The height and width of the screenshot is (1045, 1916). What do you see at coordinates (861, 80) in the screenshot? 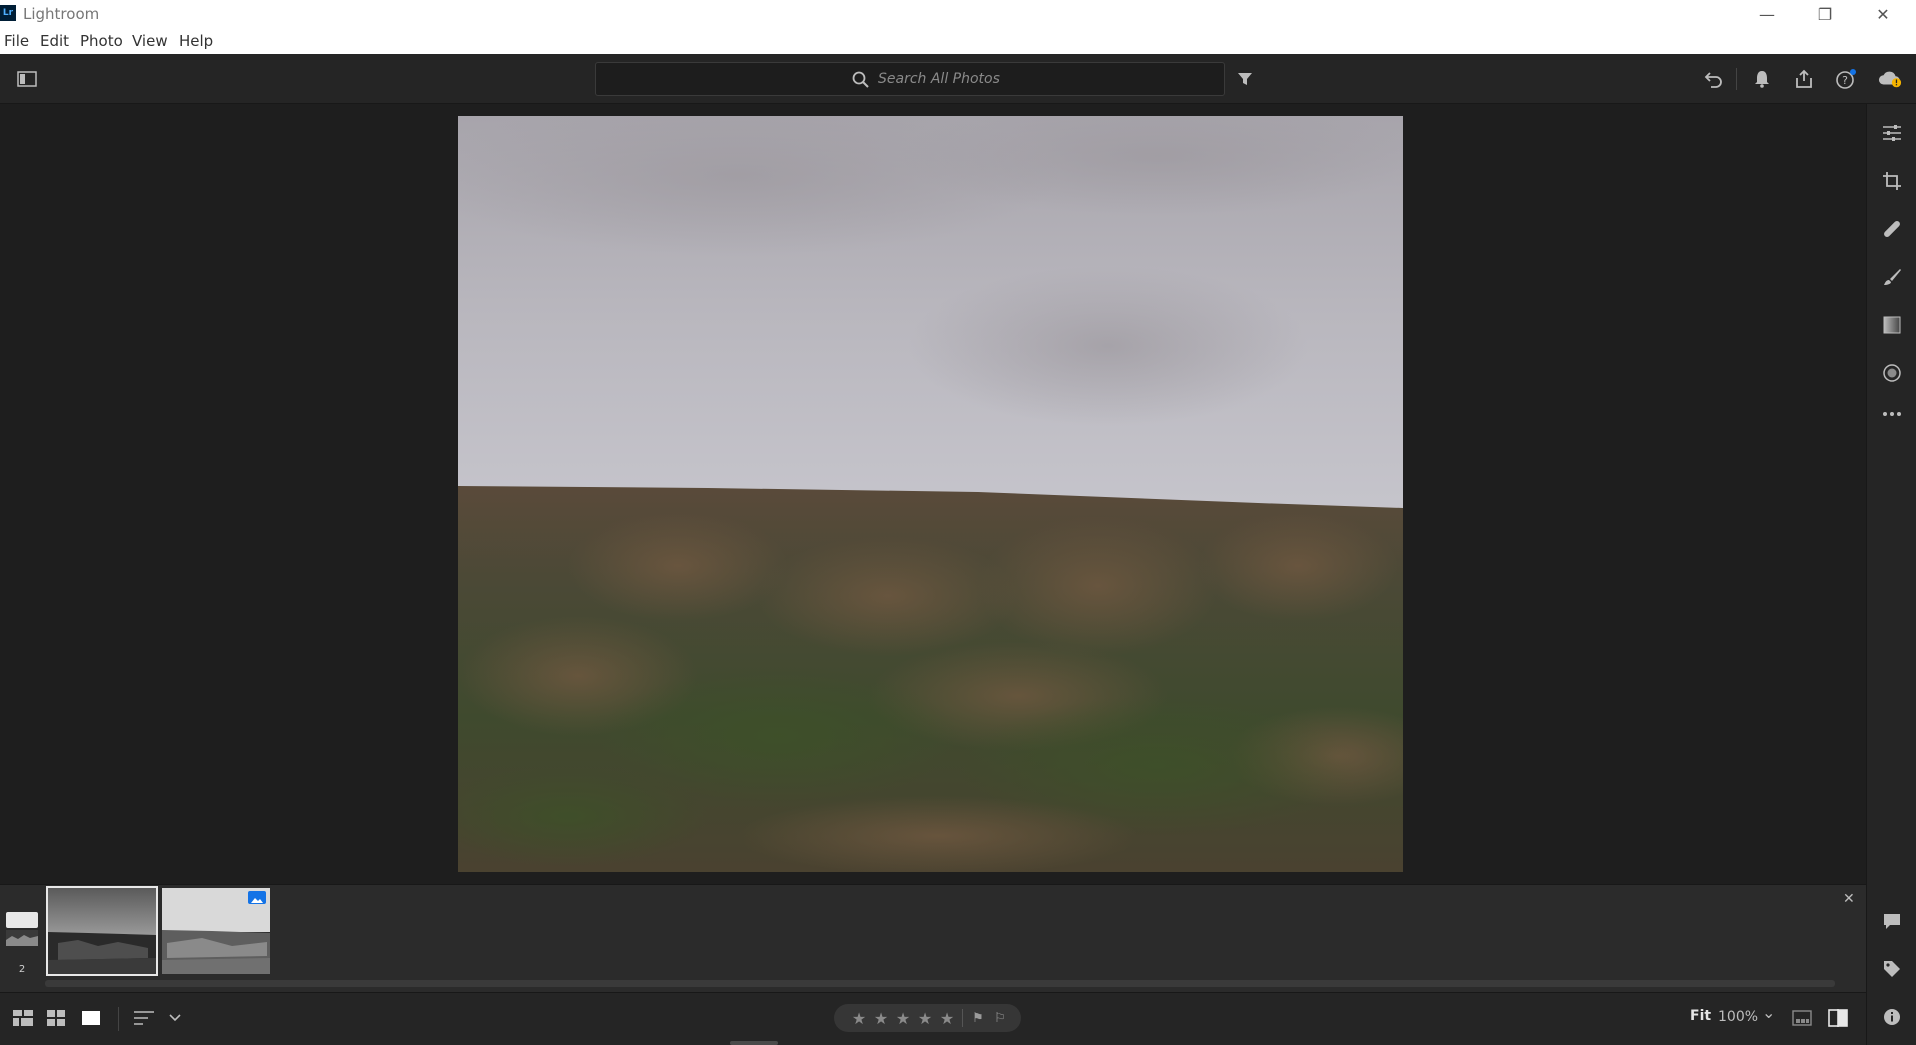
I see `search-icon` at bounding box center [861, 80].